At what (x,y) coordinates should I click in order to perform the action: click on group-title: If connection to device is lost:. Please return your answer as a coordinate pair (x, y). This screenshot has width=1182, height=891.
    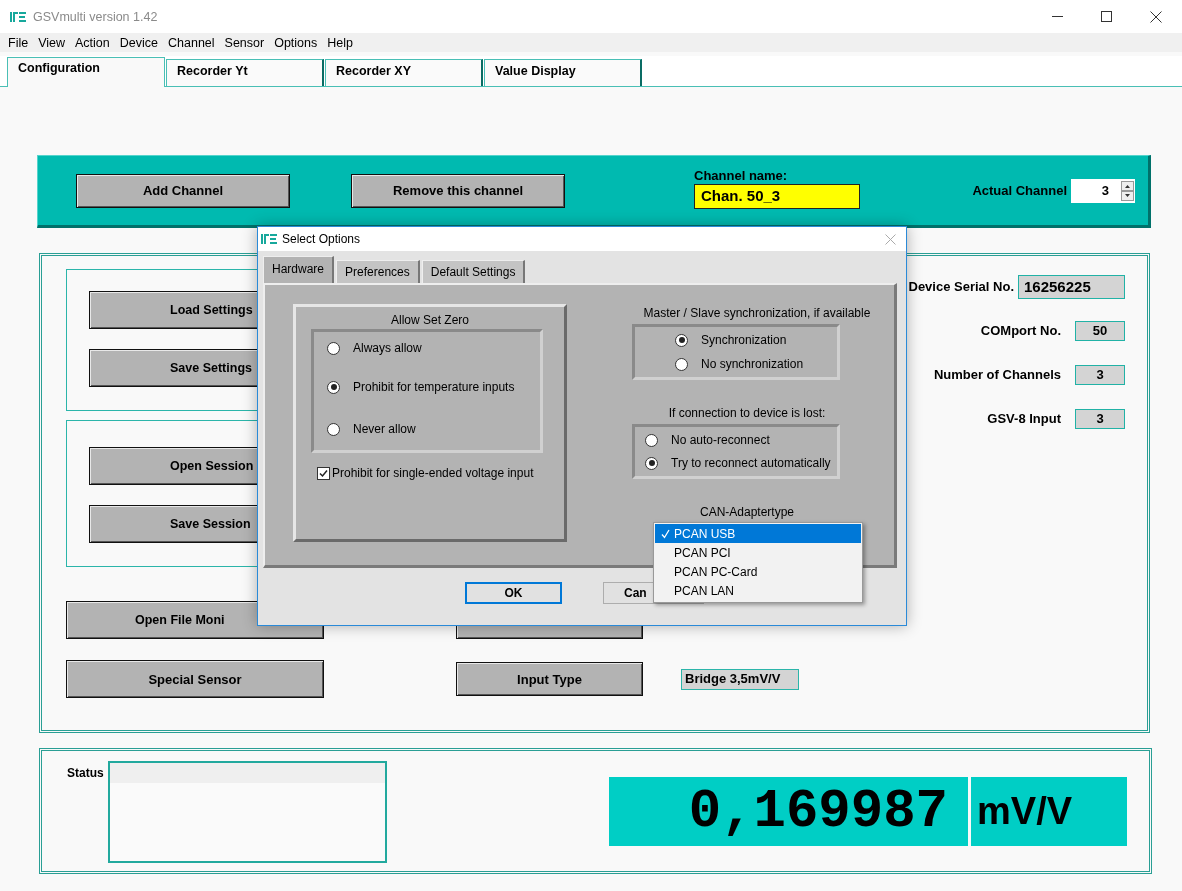
    Looking at the image, I should click on (747, 413).